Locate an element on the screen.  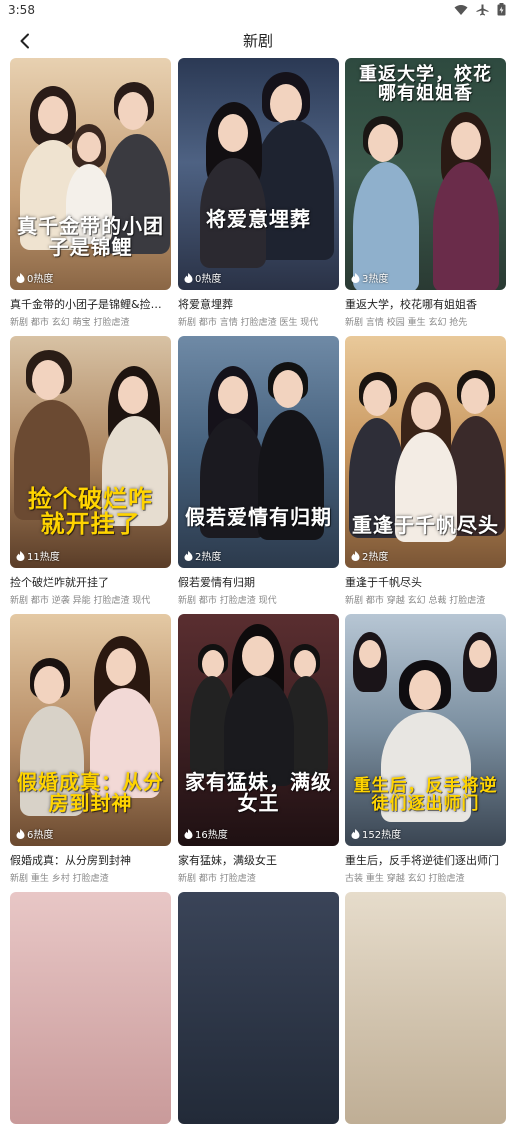
drama-card: 假若爱情有归期 2热度 假若爱情有归期 新剧 都市 打脸虐渣 现代 is located at coordinates (258, 471).